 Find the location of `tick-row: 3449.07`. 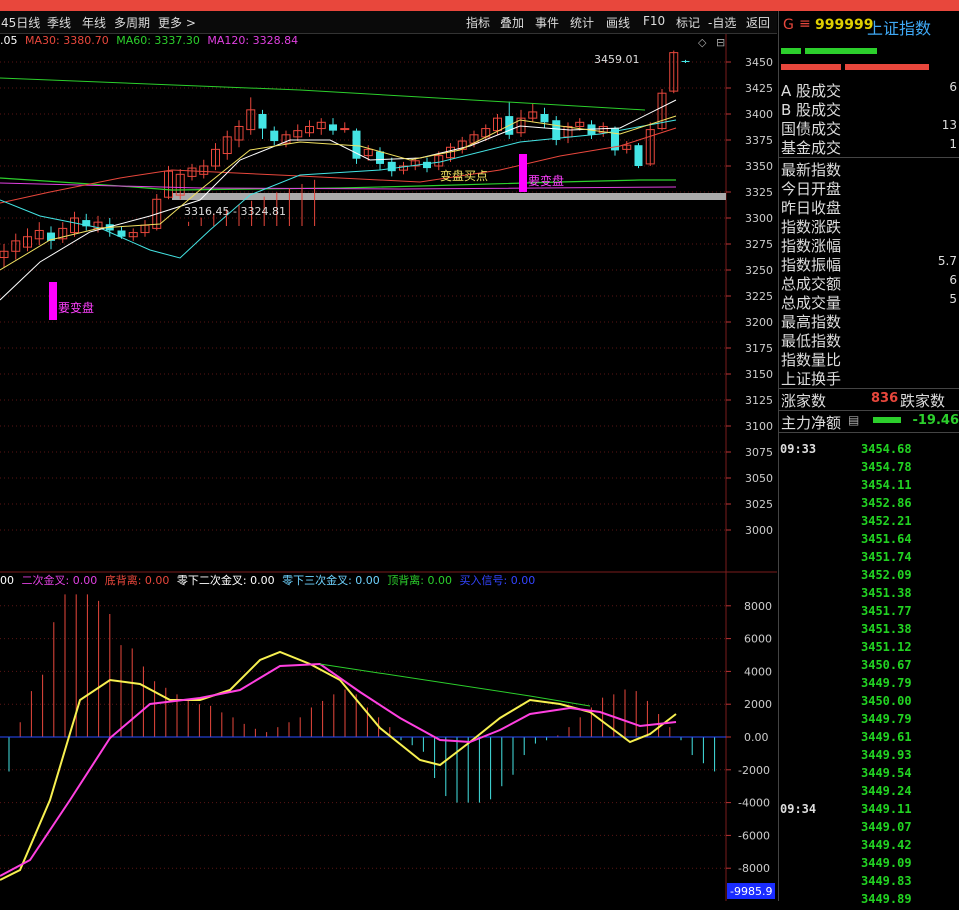

tick-row: 3449.07 is located at coordinates (869, 829).